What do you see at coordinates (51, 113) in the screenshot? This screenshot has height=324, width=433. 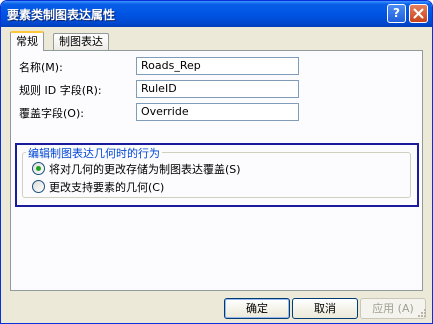 I see `override-field-label: 覆盖字段(O):` at bounding box center [51, 113].